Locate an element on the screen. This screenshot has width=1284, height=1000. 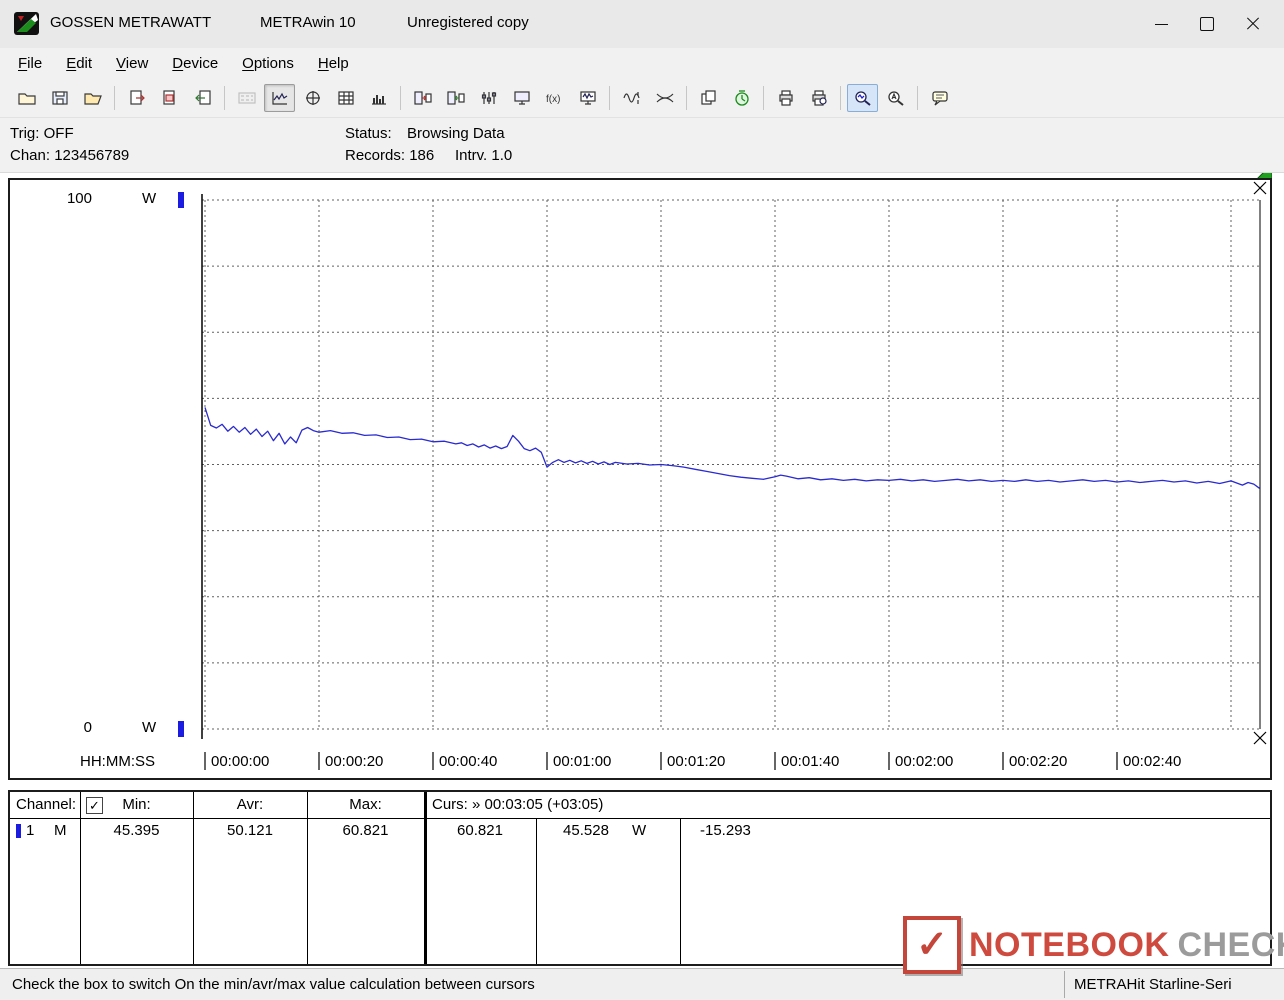
formula-view-button: f(x) is located at coordinates (554, 98).